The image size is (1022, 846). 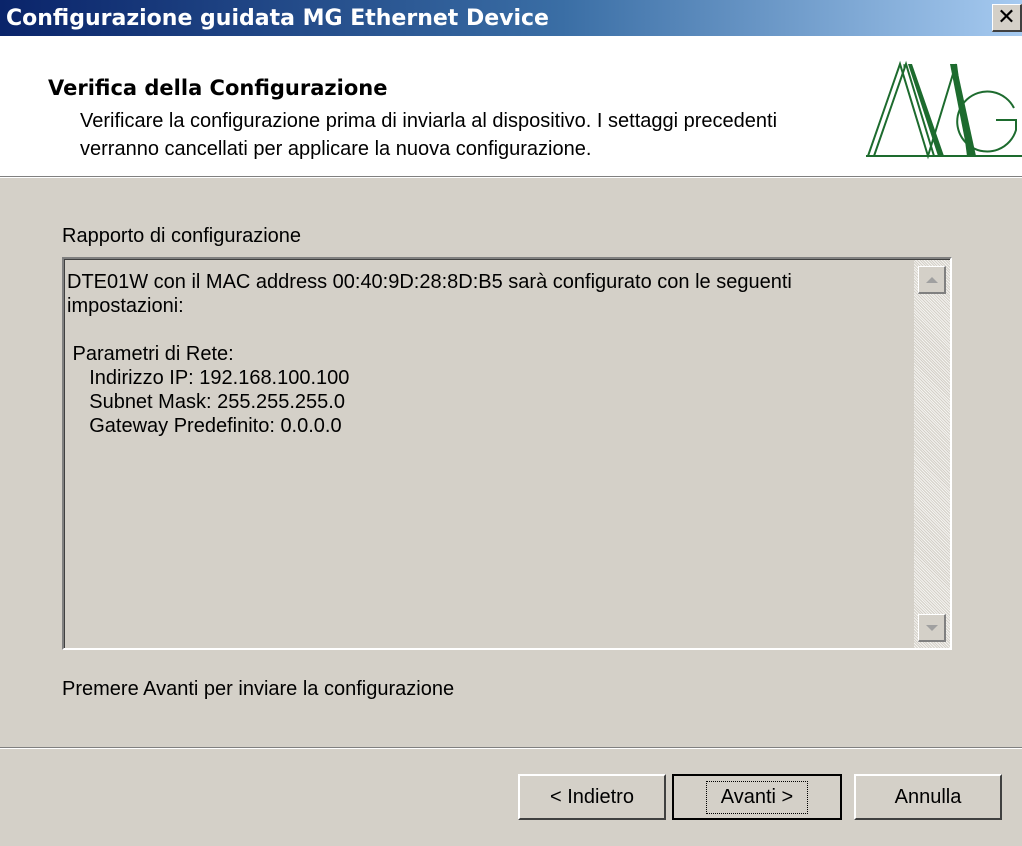 I want to click on report-line: Indirizzo IP: 192.168.100.100, so click(x=208, y=378).